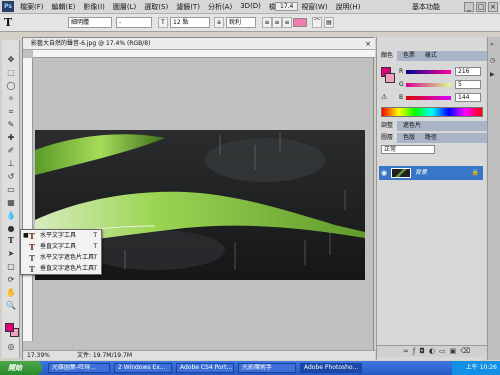 The image size is (500, 375). I want to click on workspace-switcher: 基本功能, so click(426, 7).